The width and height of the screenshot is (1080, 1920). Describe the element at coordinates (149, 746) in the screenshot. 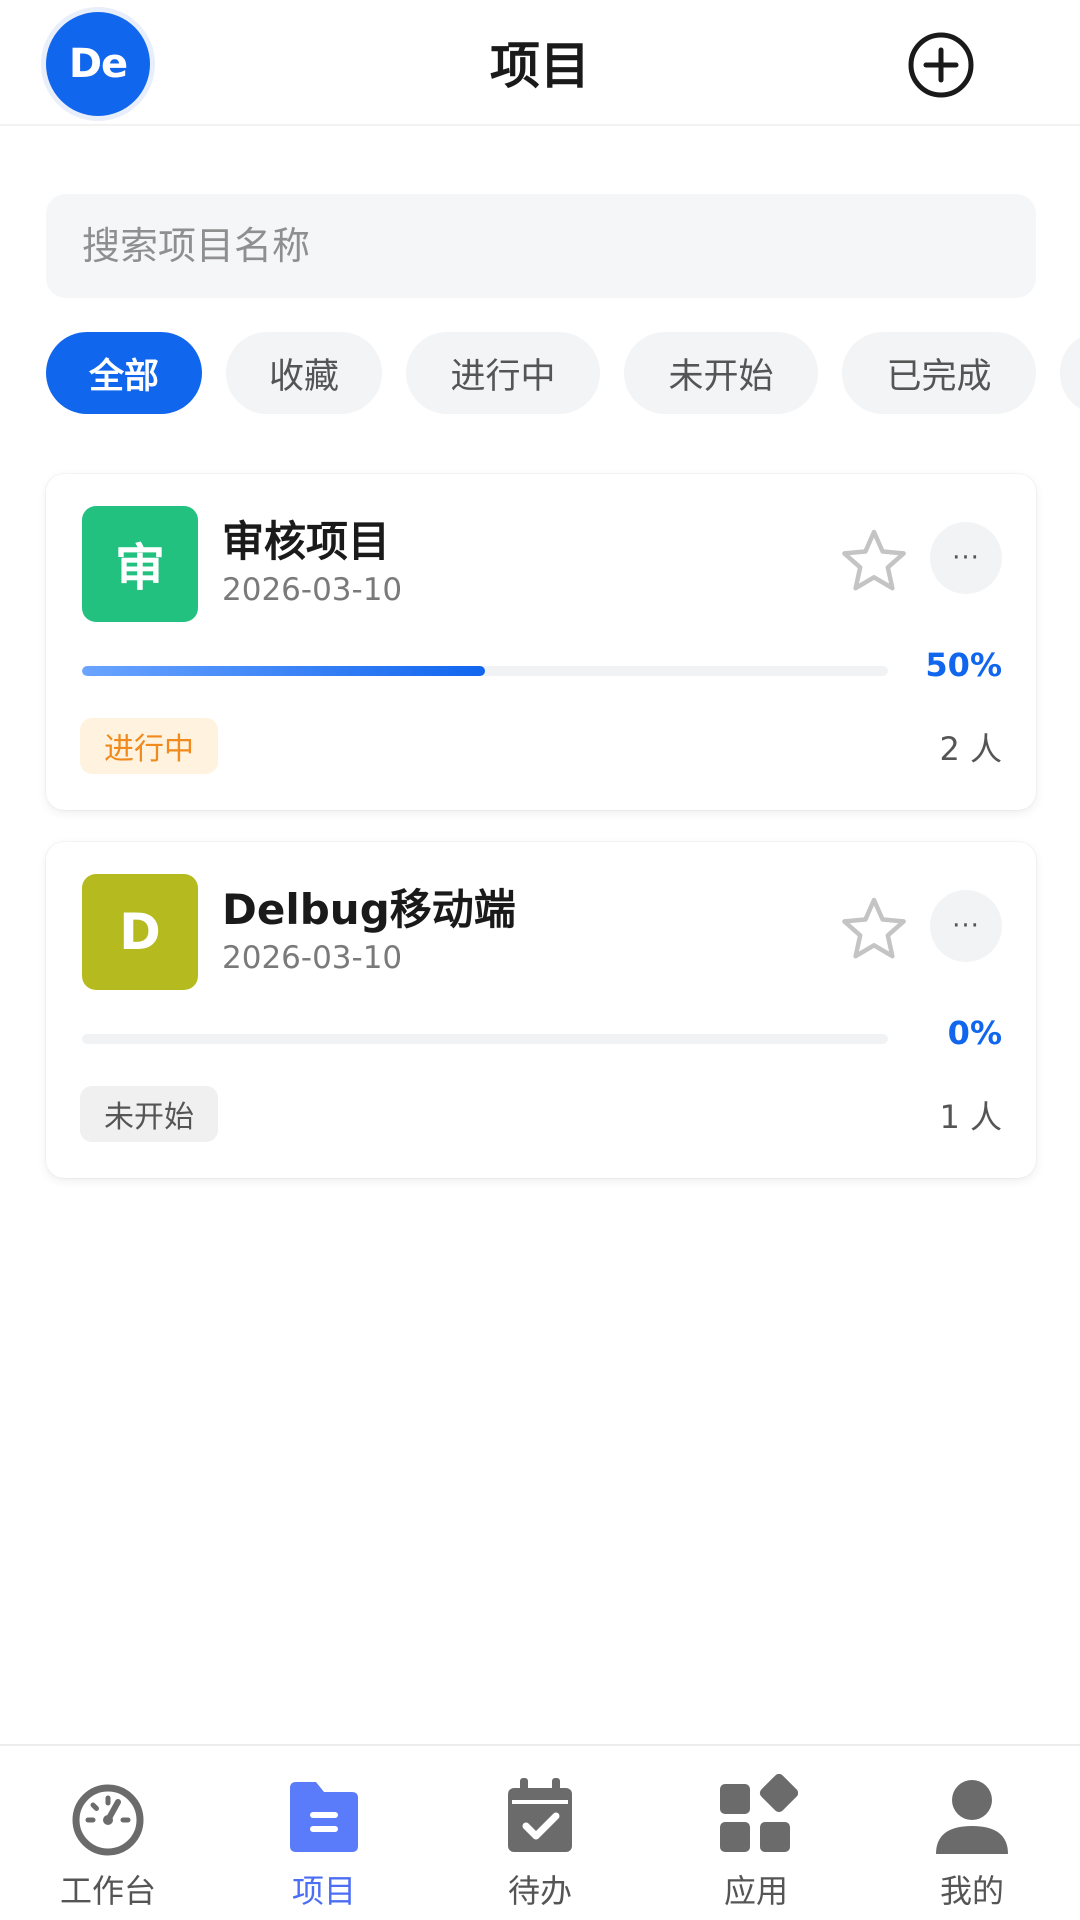

I see `status-badge: 进行中` at that location.